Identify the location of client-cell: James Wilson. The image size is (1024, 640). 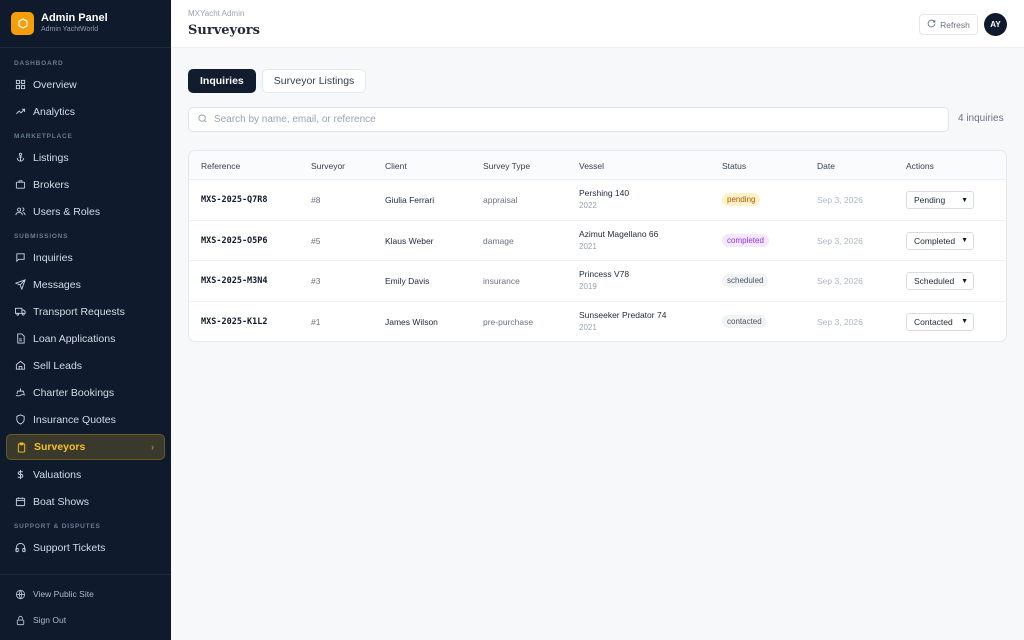
(411, 321).